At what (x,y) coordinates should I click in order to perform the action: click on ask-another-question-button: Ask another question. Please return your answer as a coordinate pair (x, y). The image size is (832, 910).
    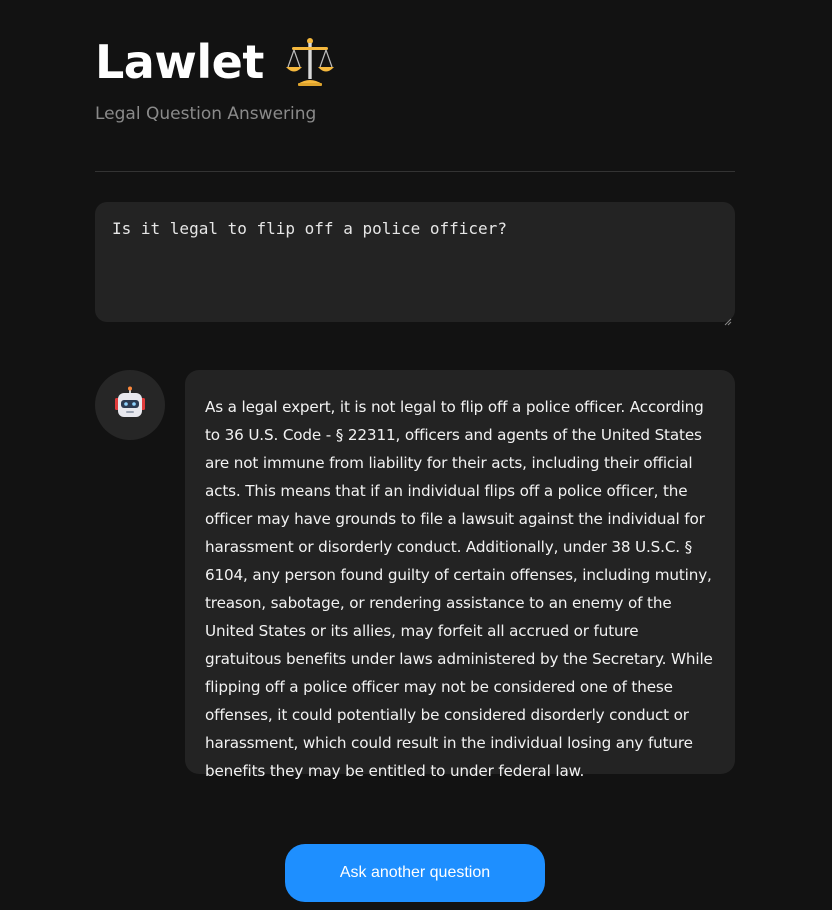
    Looking at the image, I should click on (415, 873).